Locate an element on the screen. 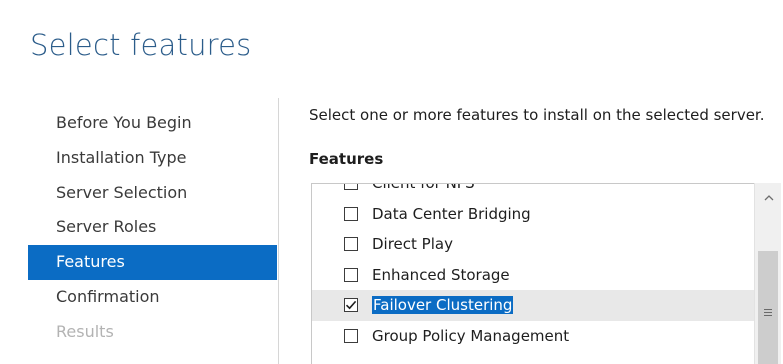  features-scrollbar is located at coordinates (767, 273).